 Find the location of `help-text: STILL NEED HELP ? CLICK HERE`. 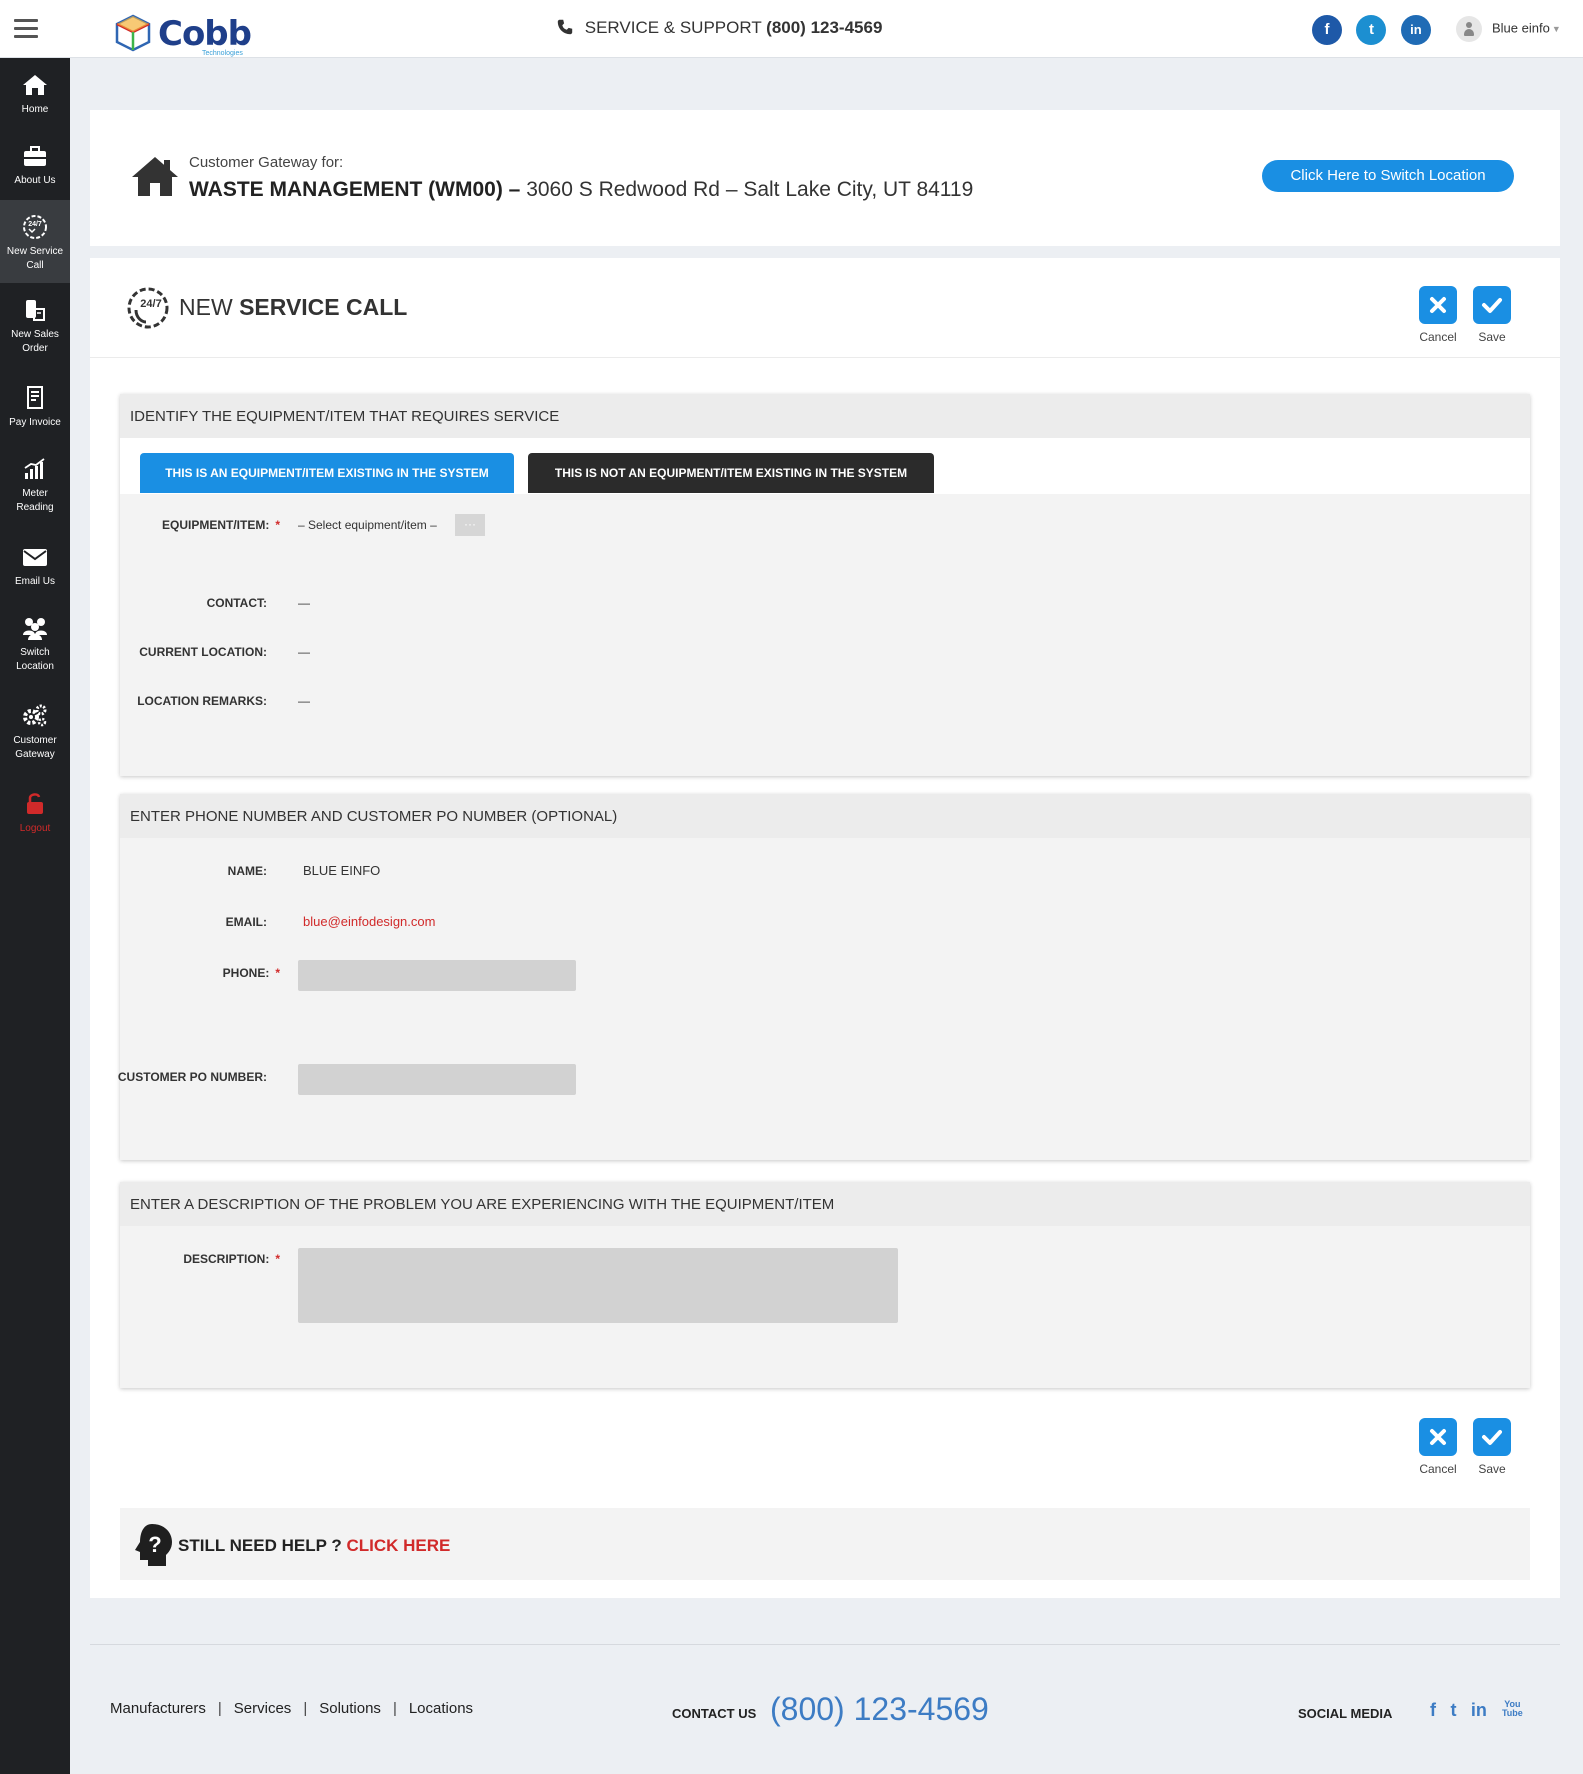

help-text: STILL NEED HELP ? CLICK HERE is located at coordinates (314, 1545).